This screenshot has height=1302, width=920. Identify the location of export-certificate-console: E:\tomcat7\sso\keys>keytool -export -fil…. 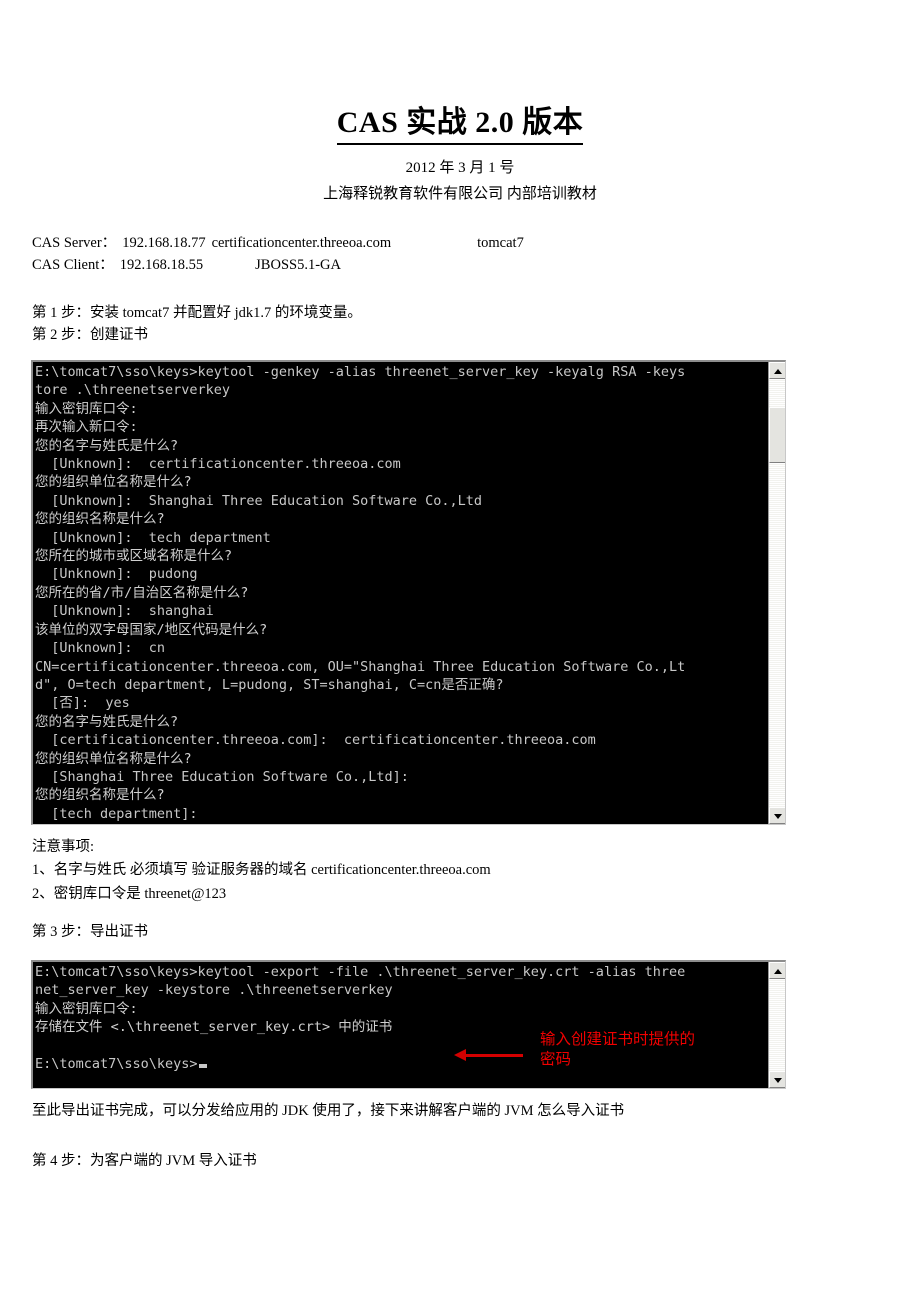
(408, 1024).